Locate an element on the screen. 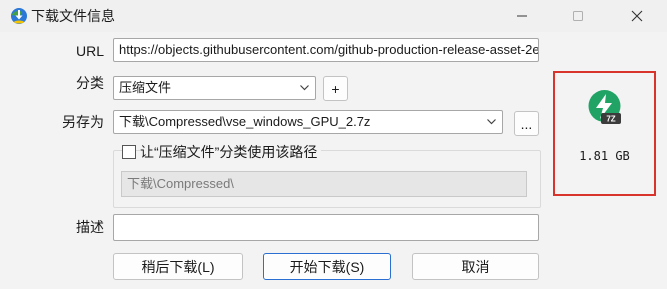  url-label: URL is located at coordinates (89, 51).